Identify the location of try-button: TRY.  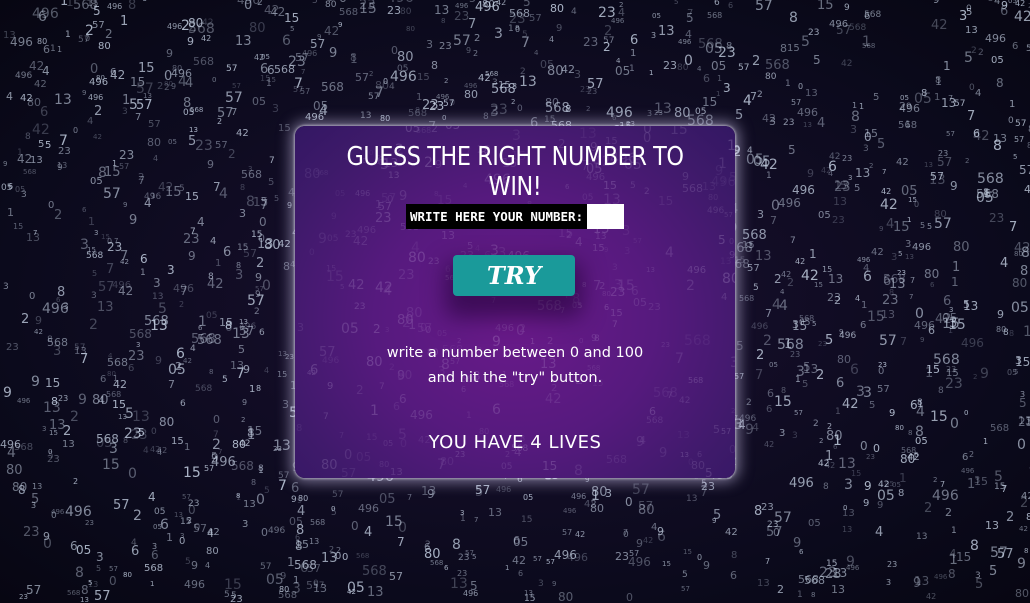
(514, 275).